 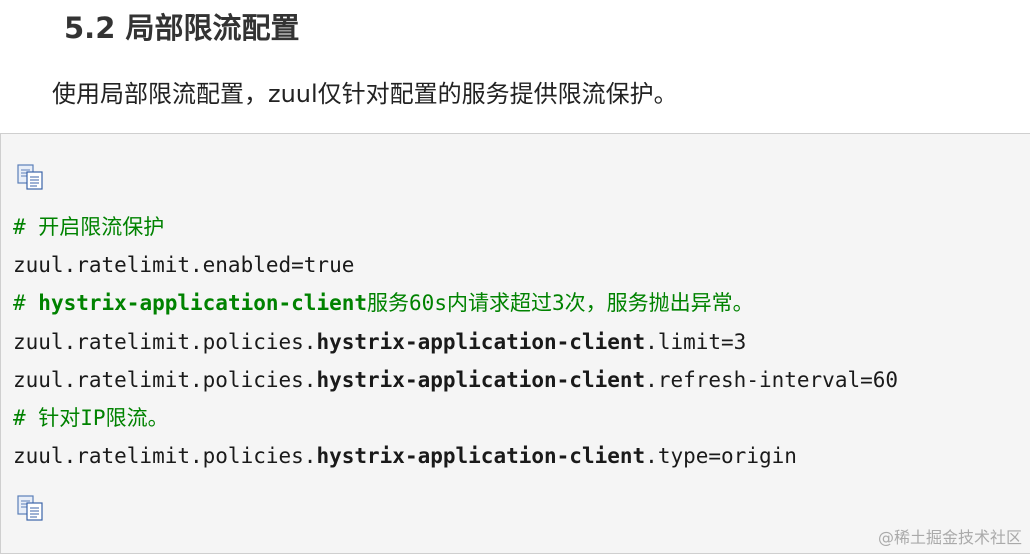 What do you see at coordinates (365, 94) in the screenshot?
I see `intro-paragraph: 使用局部限流配置，zuul仅针对配置的服务提供限流保护。` at bounding box center [365, 94].